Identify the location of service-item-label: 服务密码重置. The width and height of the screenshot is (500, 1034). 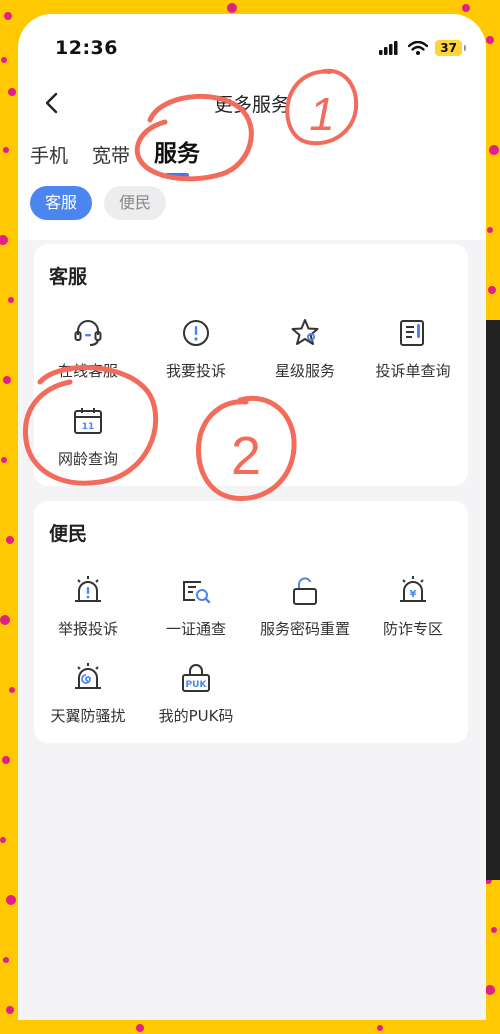
(304, 629).